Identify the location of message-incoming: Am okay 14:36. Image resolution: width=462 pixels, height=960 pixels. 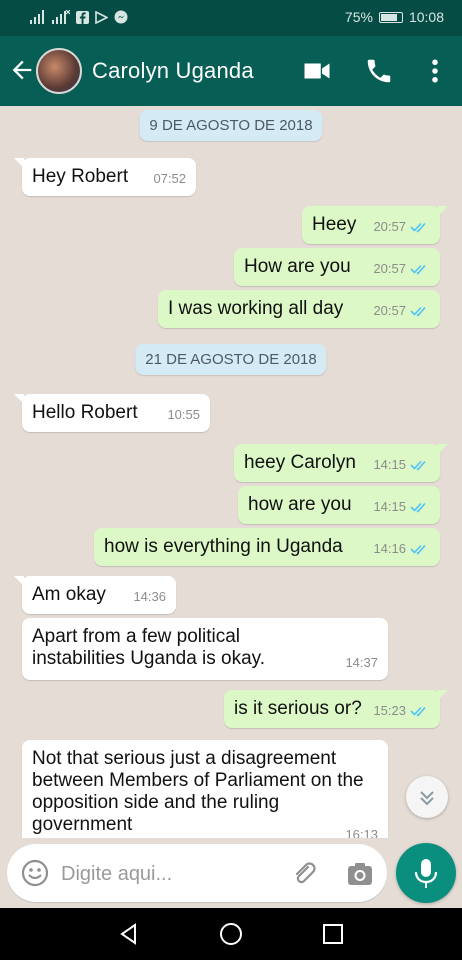
(95, 595).